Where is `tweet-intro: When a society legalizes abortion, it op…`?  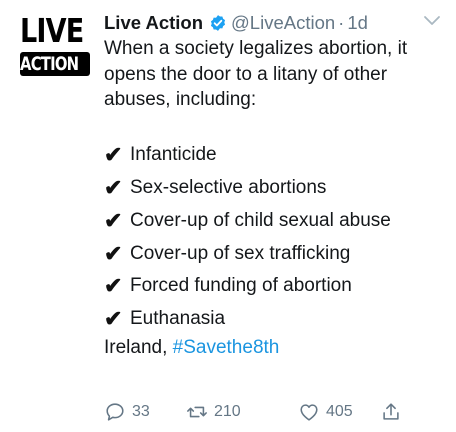 tweet-intro: When a society legalizes abortion, it op… is located at coordinates (256, 74).